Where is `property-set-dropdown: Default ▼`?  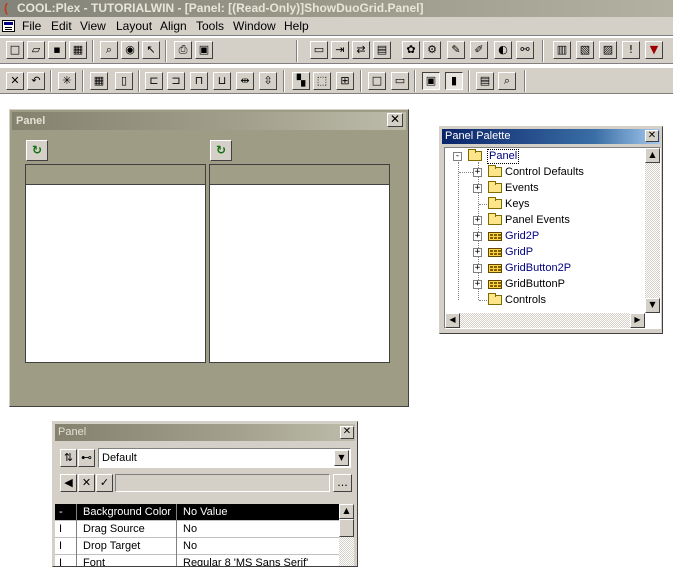 property-set-dropdown: Default ▼ is located at coordinates (224, 458).